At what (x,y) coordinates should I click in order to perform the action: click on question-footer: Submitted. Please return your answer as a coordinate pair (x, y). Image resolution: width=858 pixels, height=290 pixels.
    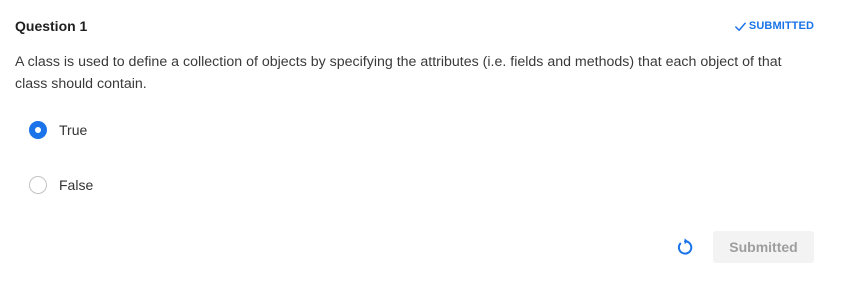
    Looking at the image, I should click on (744, 247).